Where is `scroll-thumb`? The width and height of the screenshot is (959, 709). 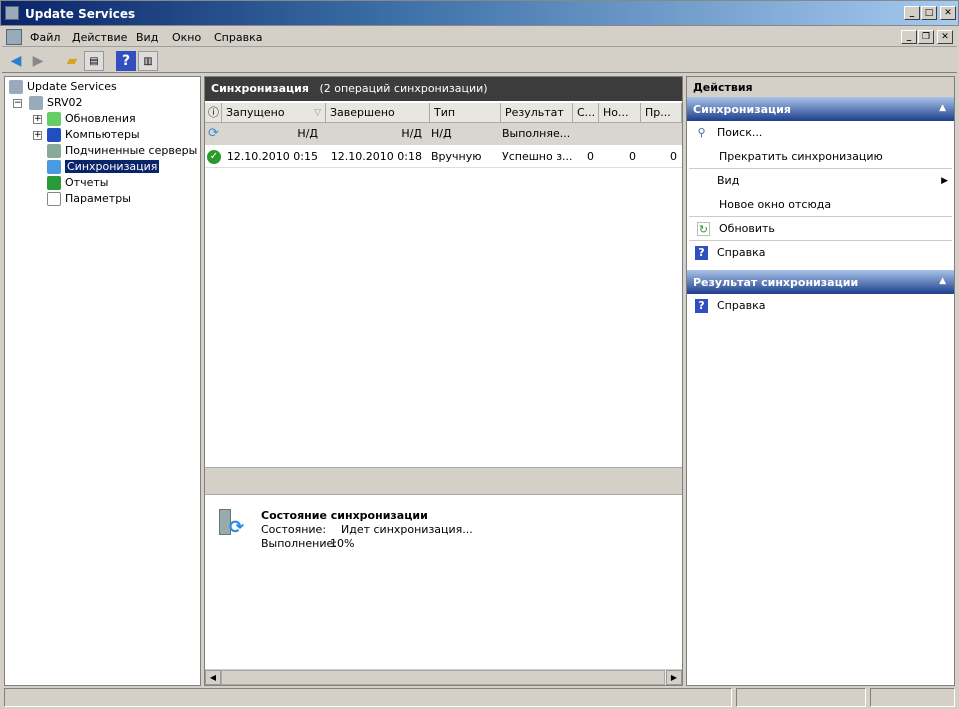
scroll-thumb is located at coordinates (443, 677).